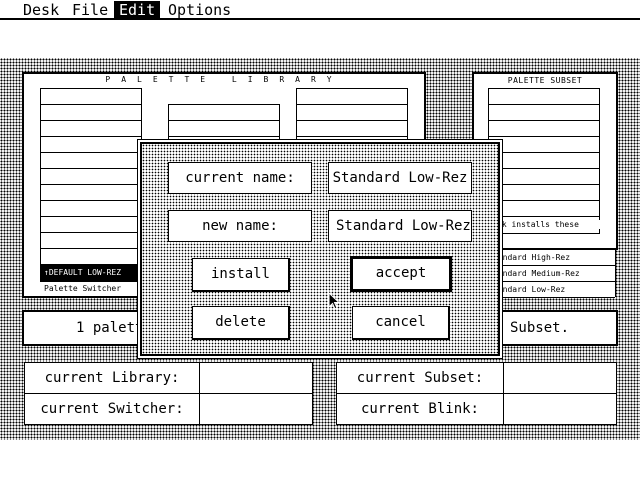 The image size is (640, 480). I want to click on accept-button: accept, so click(401, 274).